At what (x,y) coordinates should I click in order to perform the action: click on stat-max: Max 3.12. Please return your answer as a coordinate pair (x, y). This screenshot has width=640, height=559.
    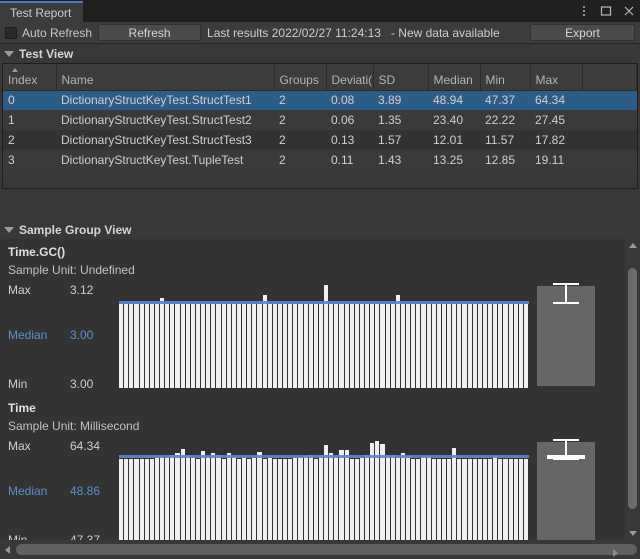
    Looking at the image, I should click on (50, 290).